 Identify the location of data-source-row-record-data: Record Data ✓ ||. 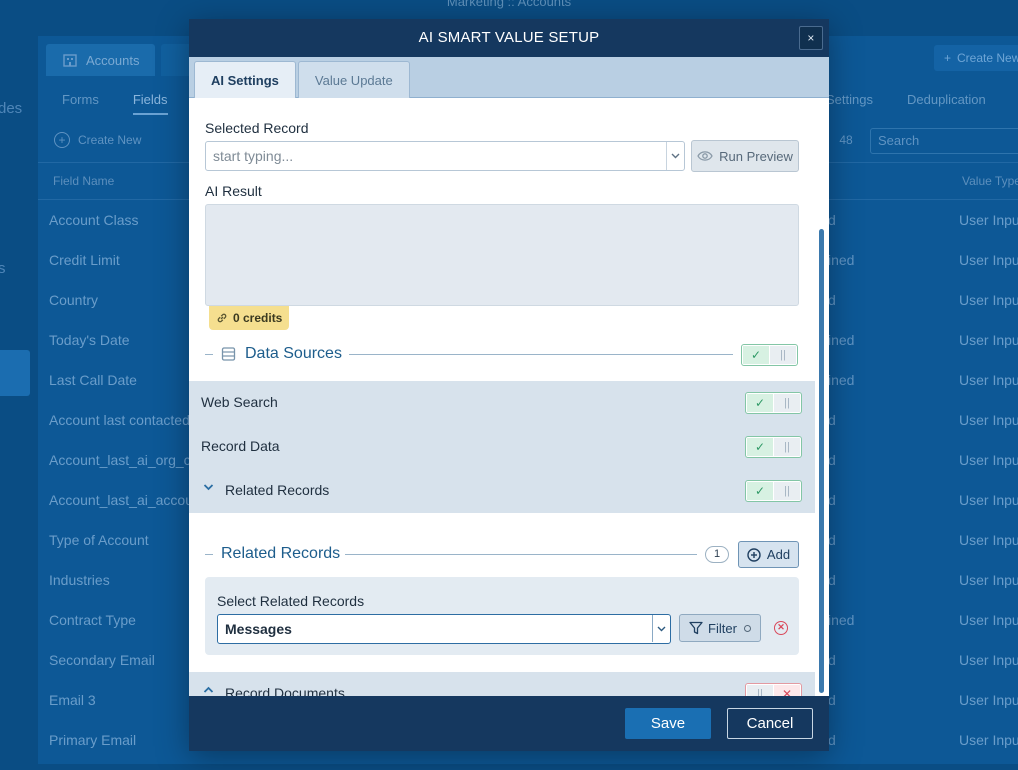
(502, 447).